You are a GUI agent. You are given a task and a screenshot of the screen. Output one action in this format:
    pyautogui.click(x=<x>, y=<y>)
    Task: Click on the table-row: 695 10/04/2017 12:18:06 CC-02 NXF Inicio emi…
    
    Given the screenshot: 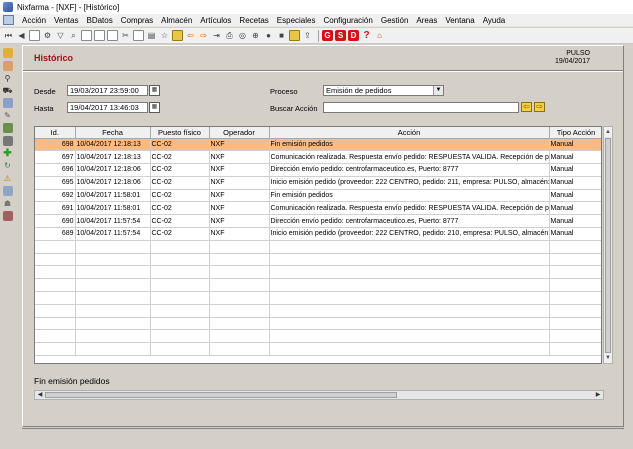 What is the action you would take?
    pyautogui.click(x=318, y=183)
    